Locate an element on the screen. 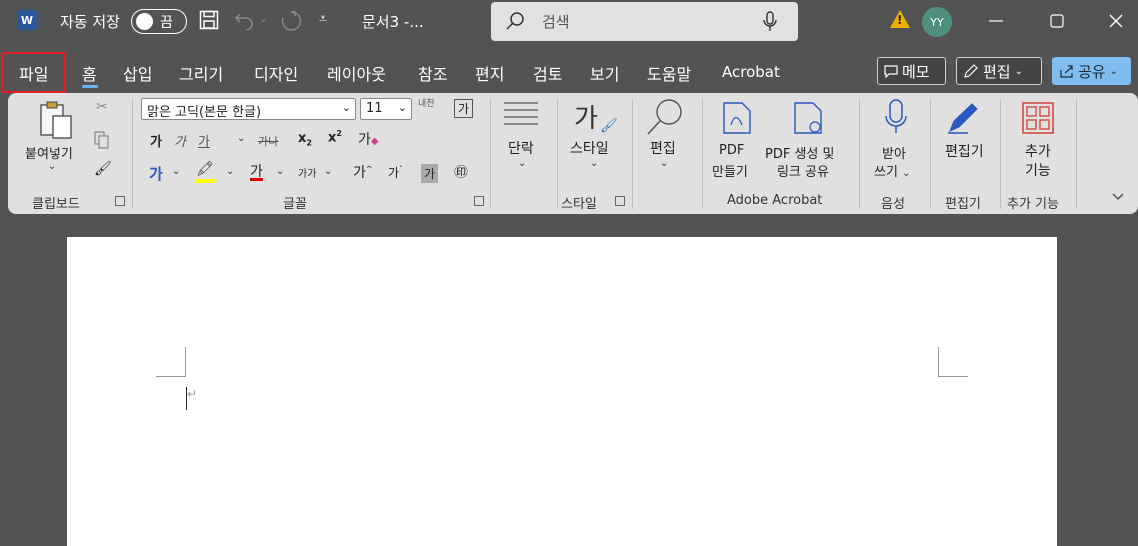 The width and height of the screenshot is (1138, 546). close-icon is located at coordinates (1116, 21).